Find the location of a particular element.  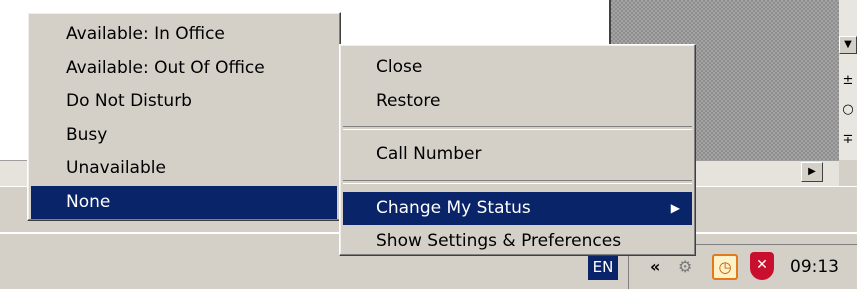

menu-item-busy: Busy is located at coordinates (184, 136).